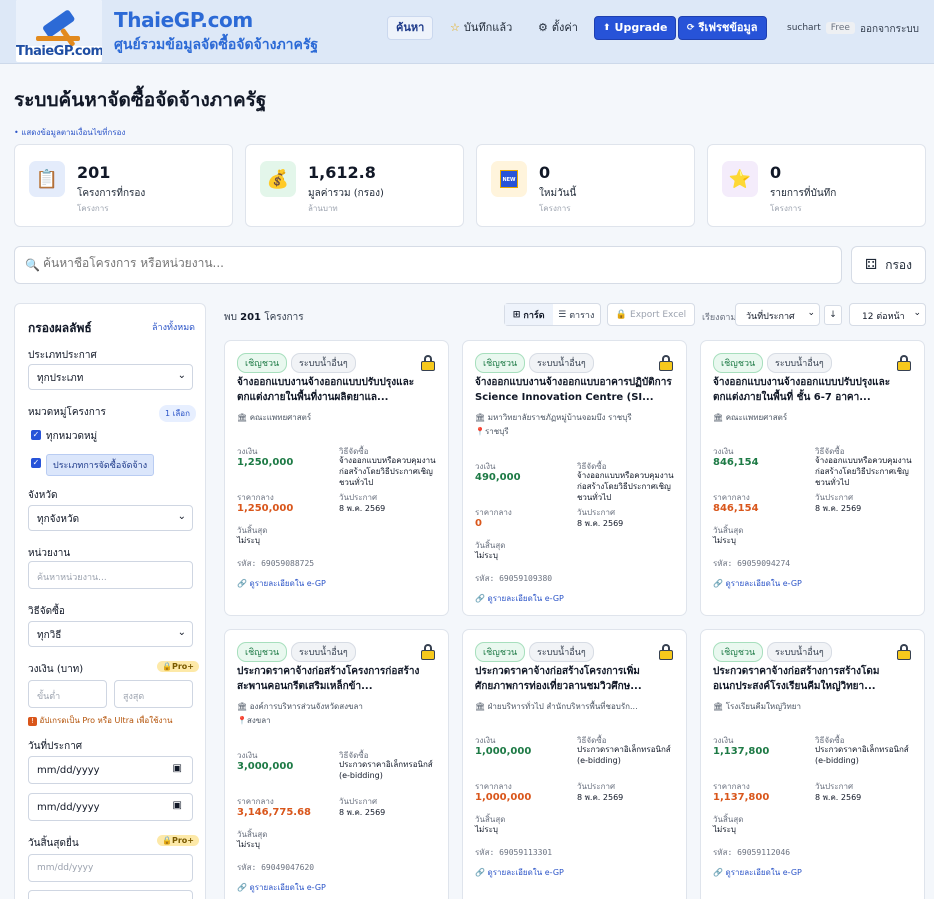 The image size is (934, 899). Describe the element at coordinates (284, 317) in the screenshot. I see `found-suffix: โครงการ` at that location.